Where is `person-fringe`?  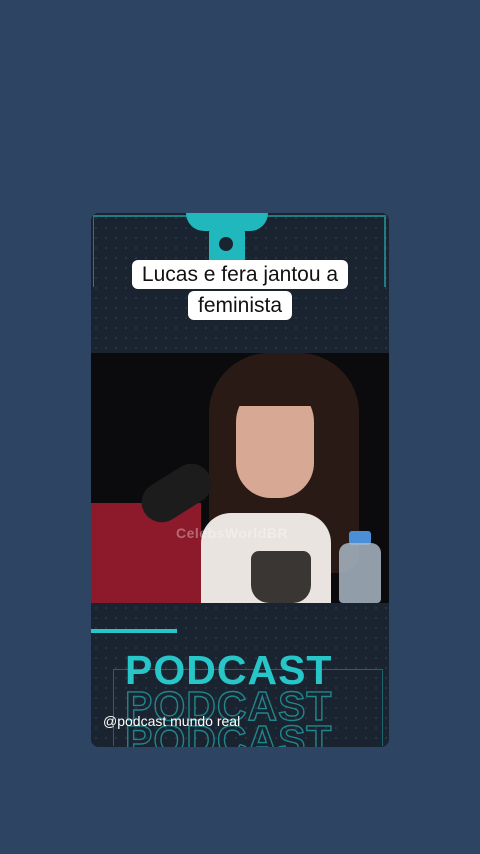 person-fringe is located at coordinates (279, 383).